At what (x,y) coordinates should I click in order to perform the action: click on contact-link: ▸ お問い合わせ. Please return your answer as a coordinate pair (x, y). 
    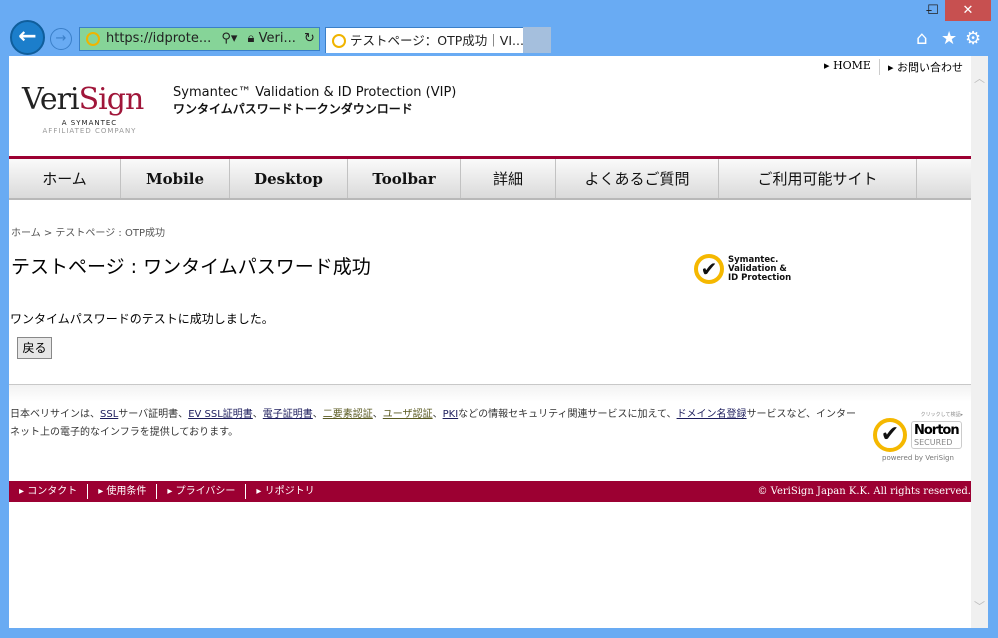
    Looking at the image, I should click on (924, 67).